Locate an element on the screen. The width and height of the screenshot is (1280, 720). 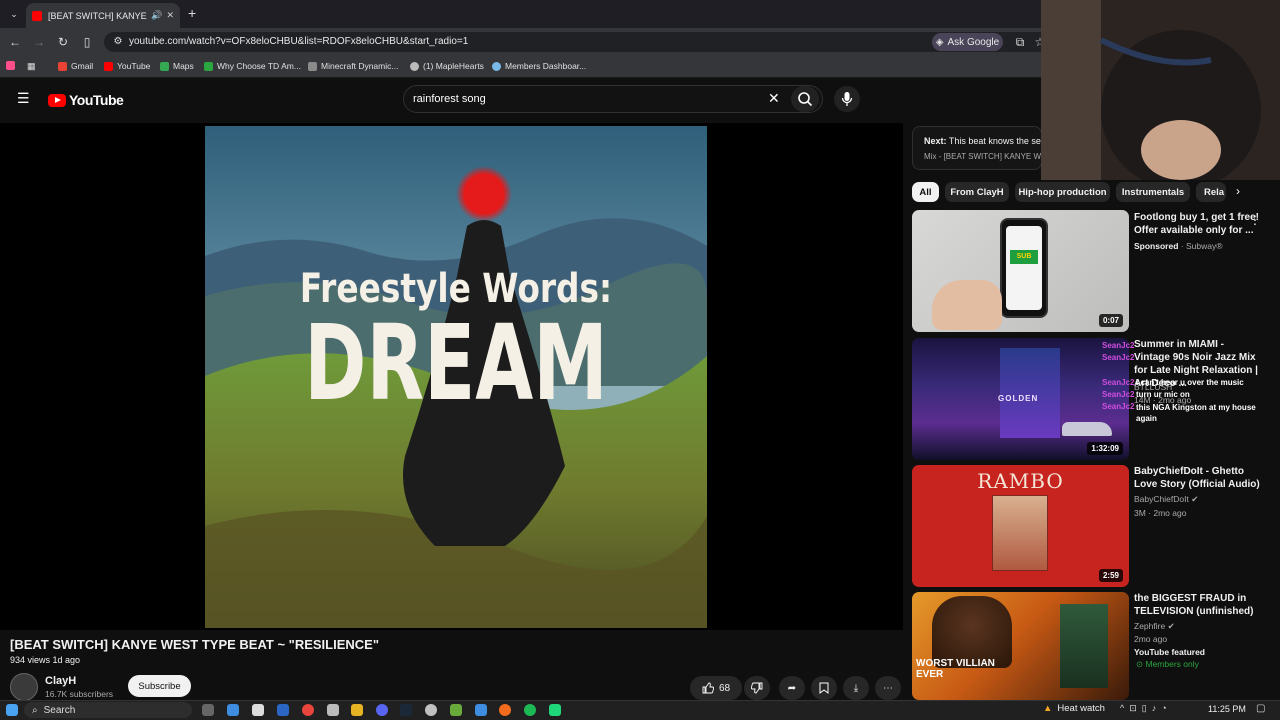
next-up-text: Next: This beat knows the se is located at coordinates (982, 141).